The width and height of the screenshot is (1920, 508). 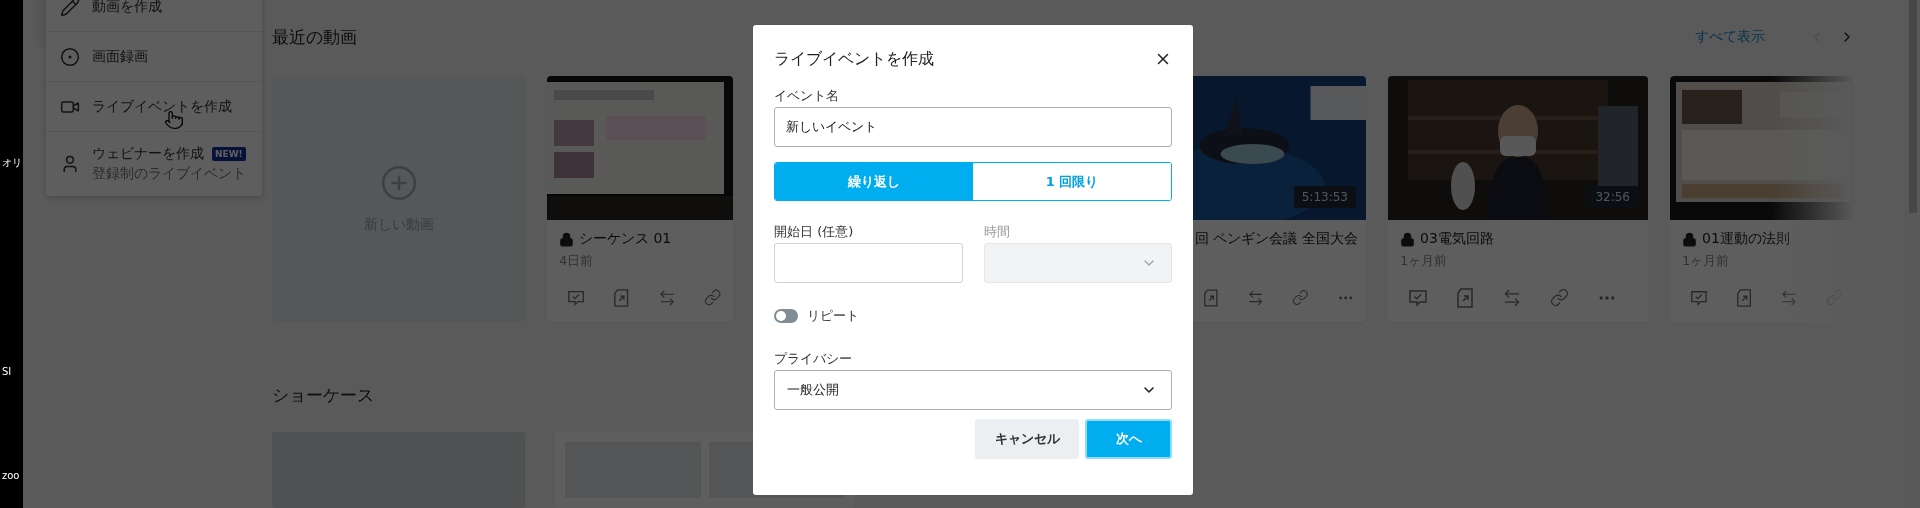 I want to click on menu-item-label: ウェビナーを作成, so click(x=148, y=154).